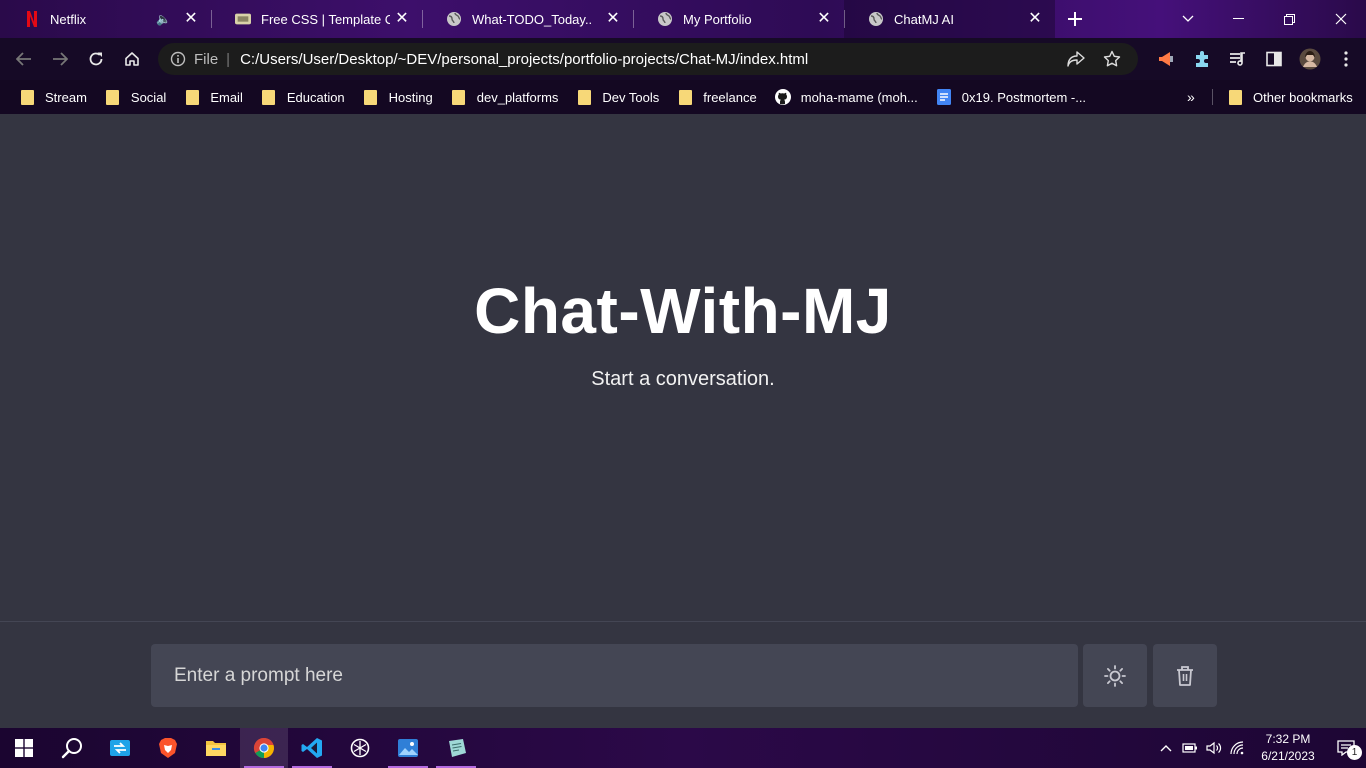 The width and height of the screenshot is (1366, 768). What do you see at coordinates (325, 19) in the screenshot?
I see `tab-title: Free CSS | Template Cat` at bounding box center [325, 19].